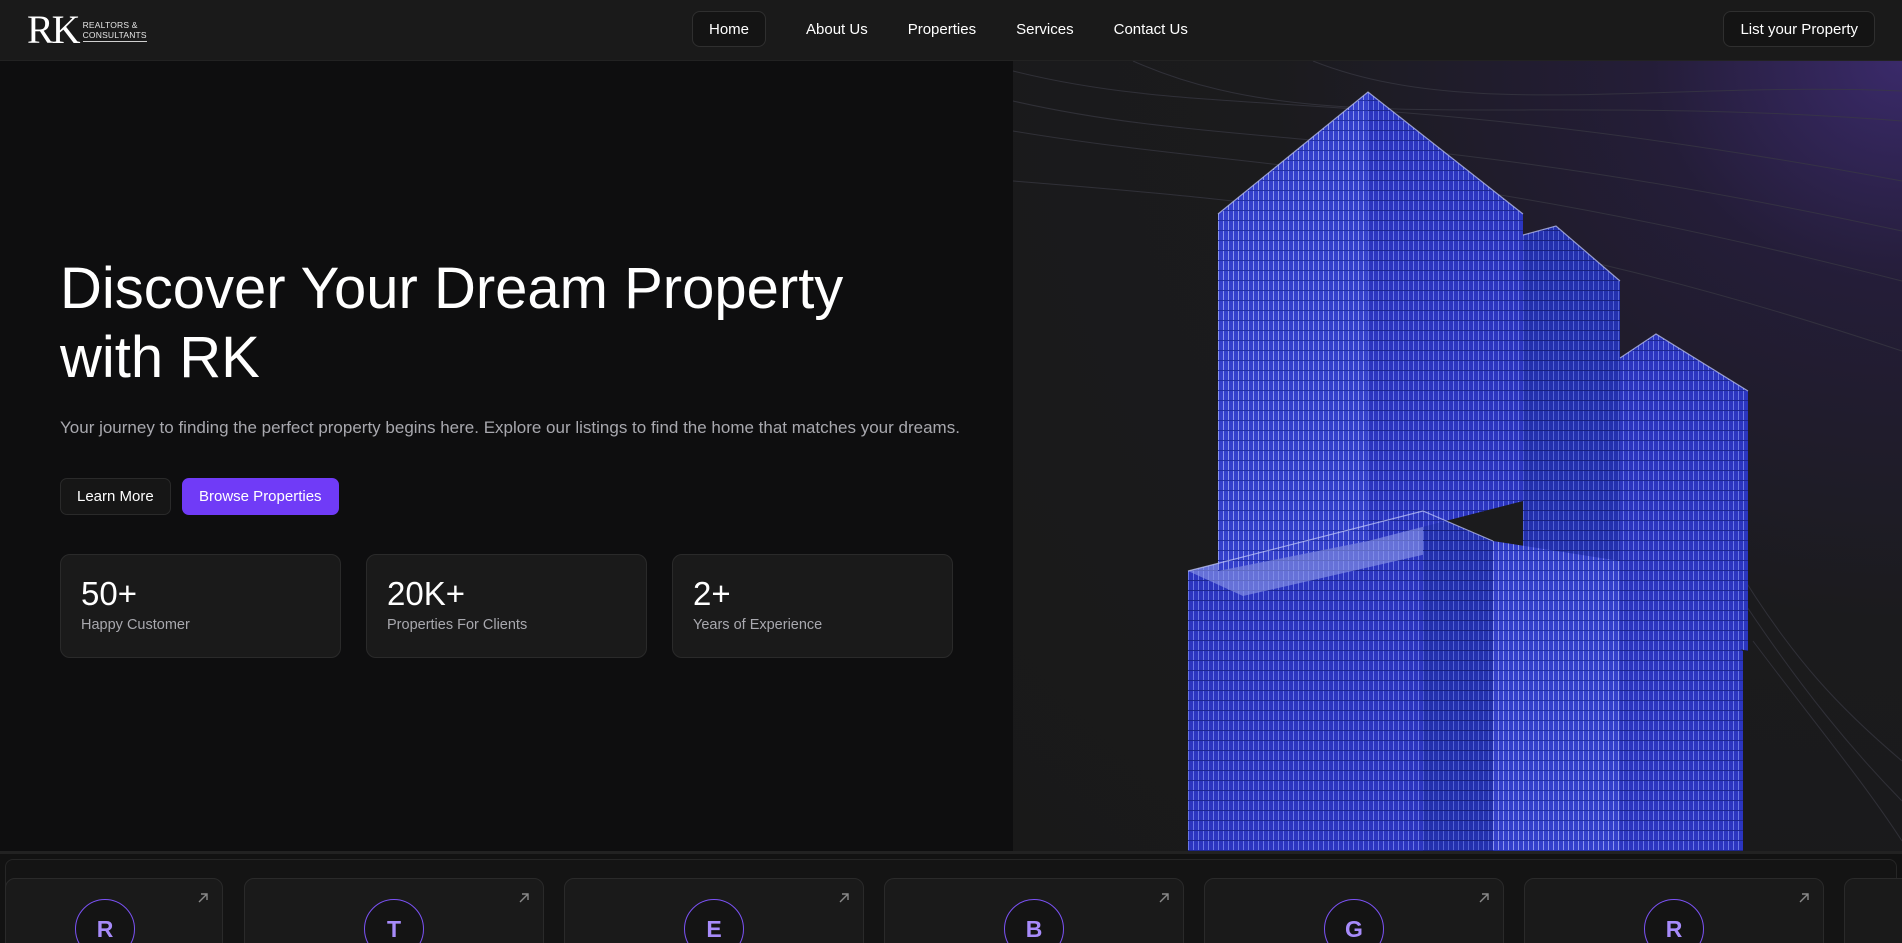 The width and height of the screenshot is (1902, 943). I want to click on logo: RK REALTORS & CONSULTANTS, so click(87, 30).